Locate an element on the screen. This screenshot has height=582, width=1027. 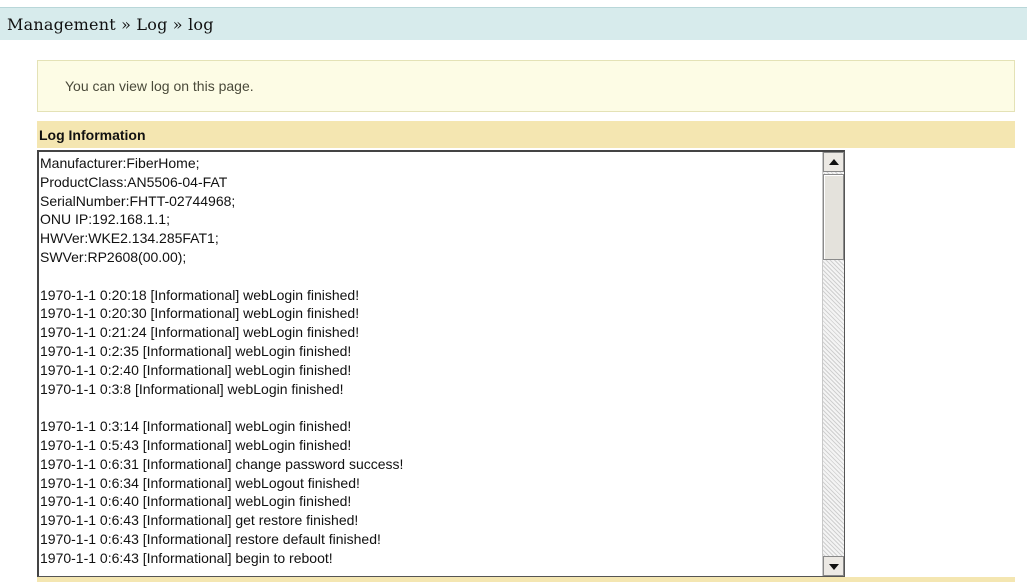
section-footer is located at coordinates (526, 579).